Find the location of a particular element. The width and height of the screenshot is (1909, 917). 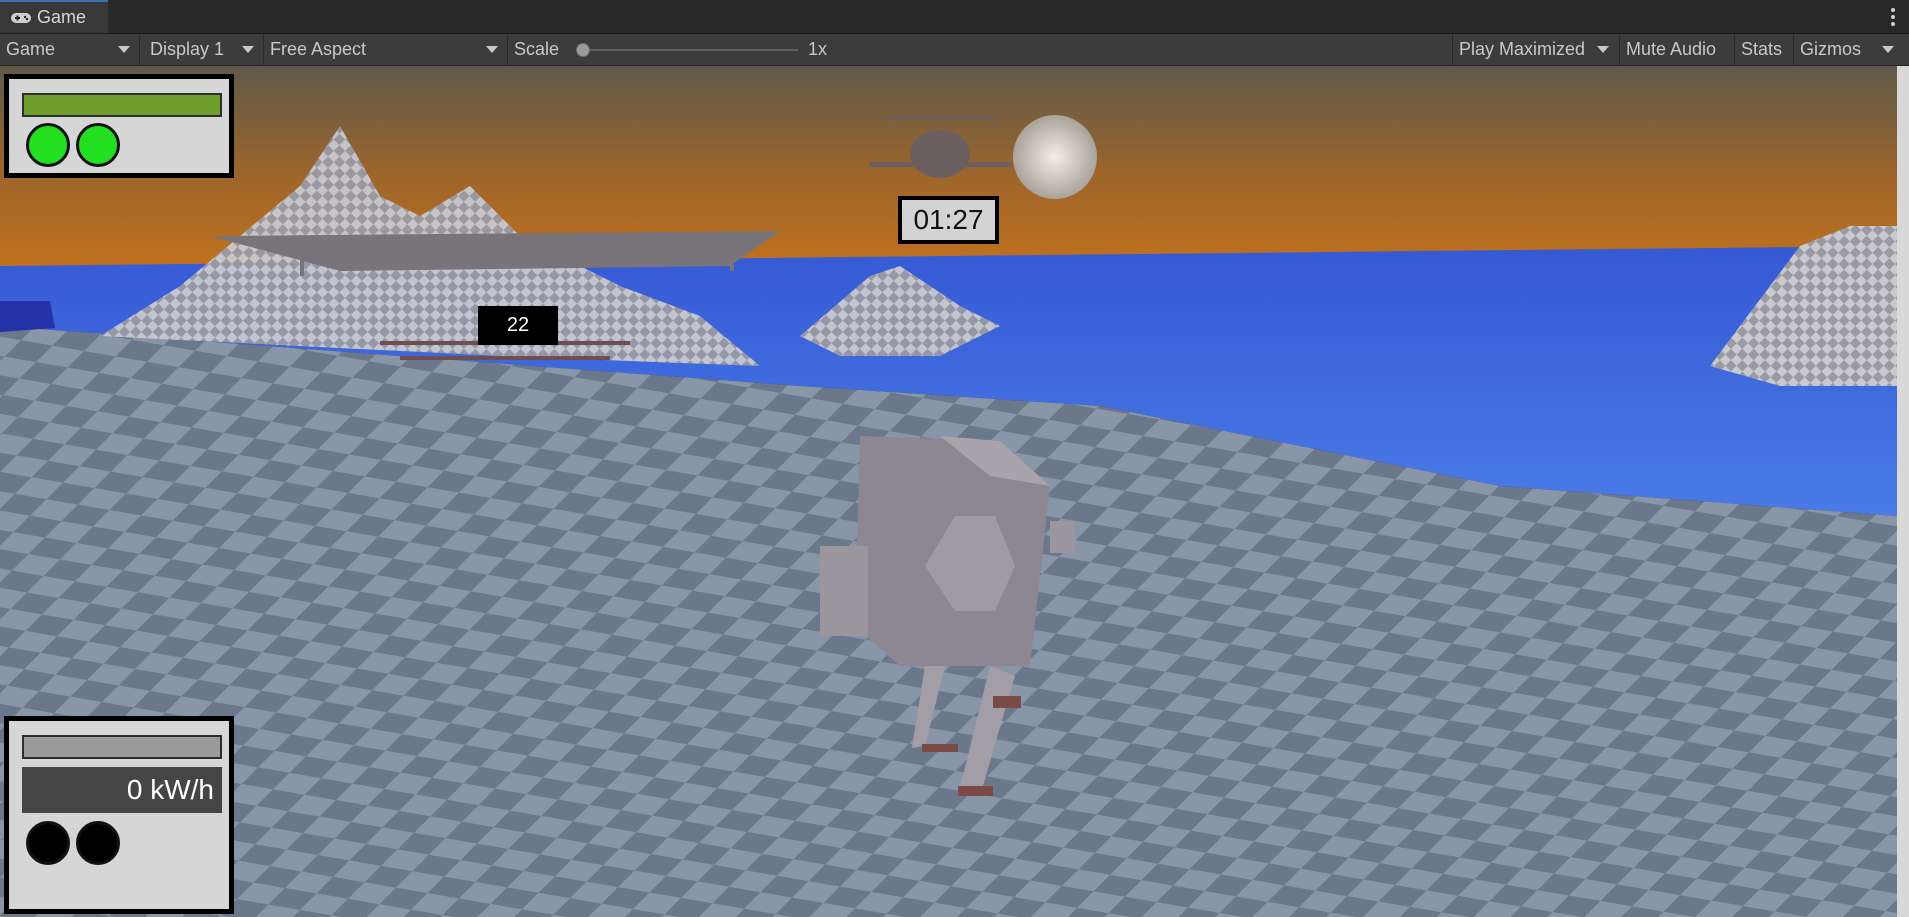

display-label: Display 1 is located at coordinates (187, 49).